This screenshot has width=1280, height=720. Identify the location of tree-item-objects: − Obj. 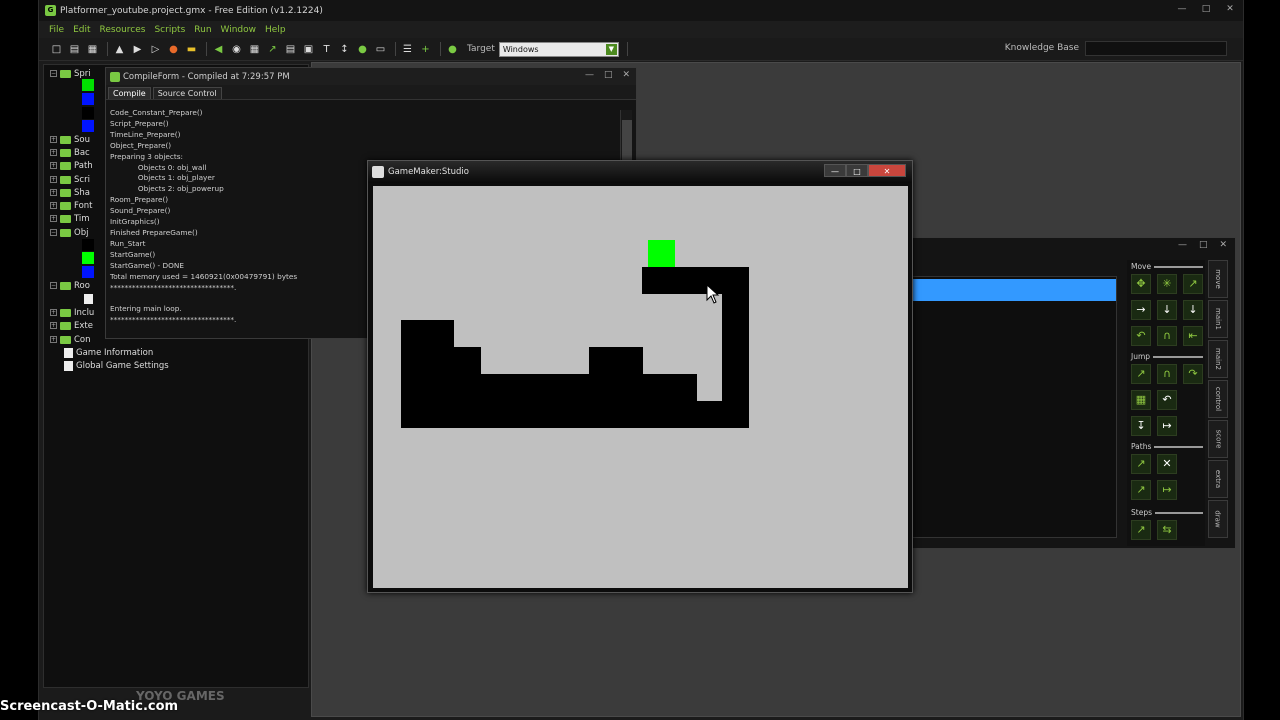
(69, 232).